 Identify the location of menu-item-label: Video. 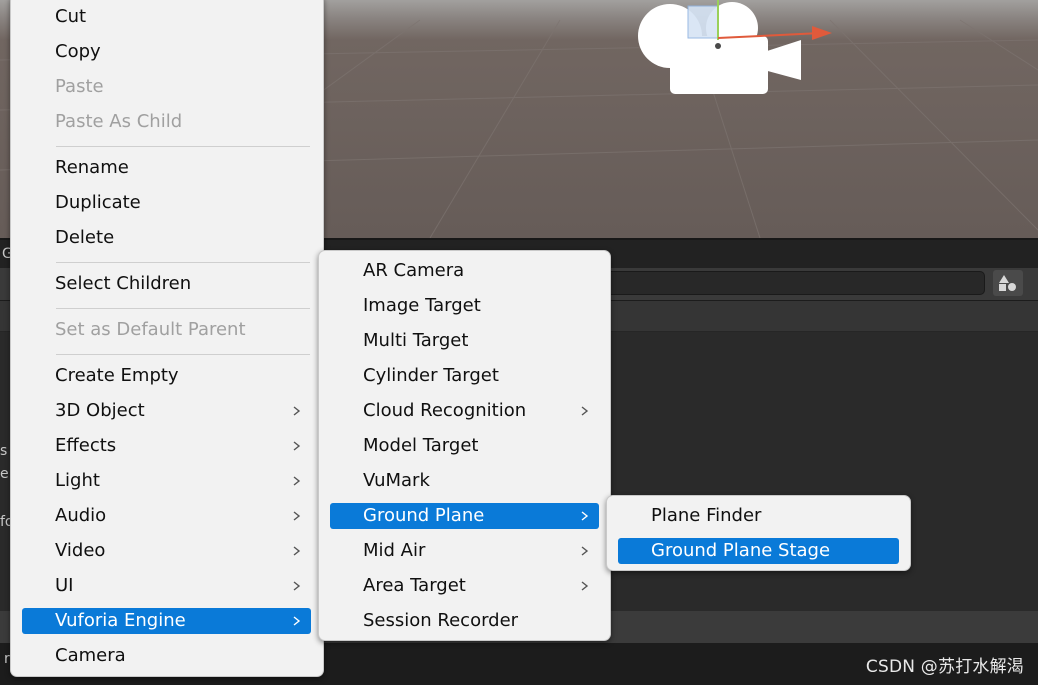
(80, 550).